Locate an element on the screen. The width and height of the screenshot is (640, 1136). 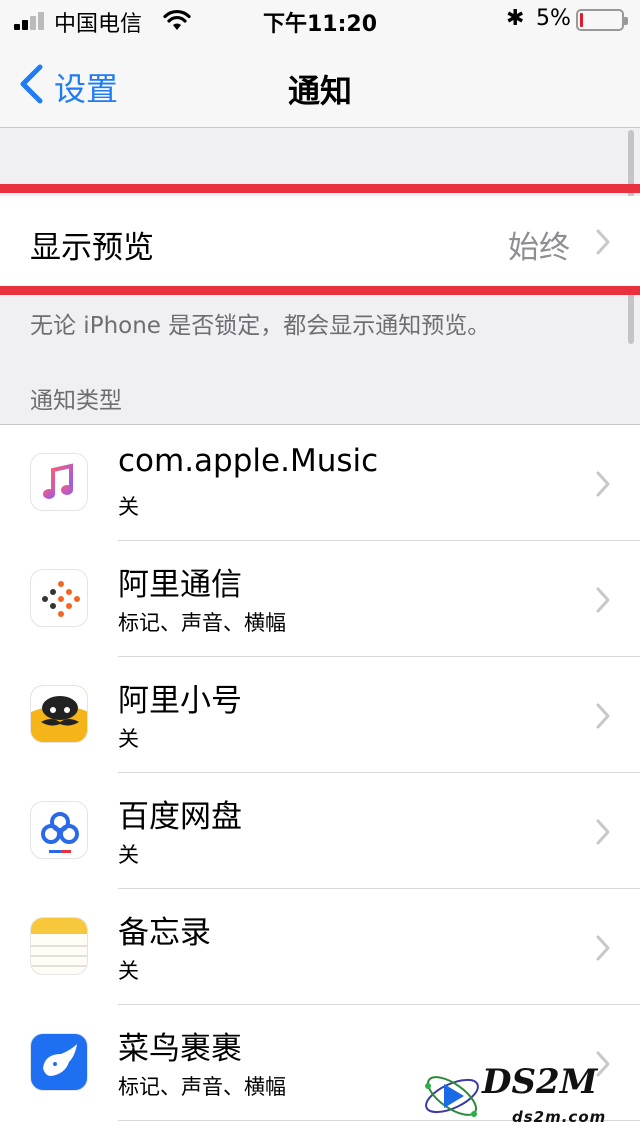
highlight-line-bottom is located at coordinates (320, 290).